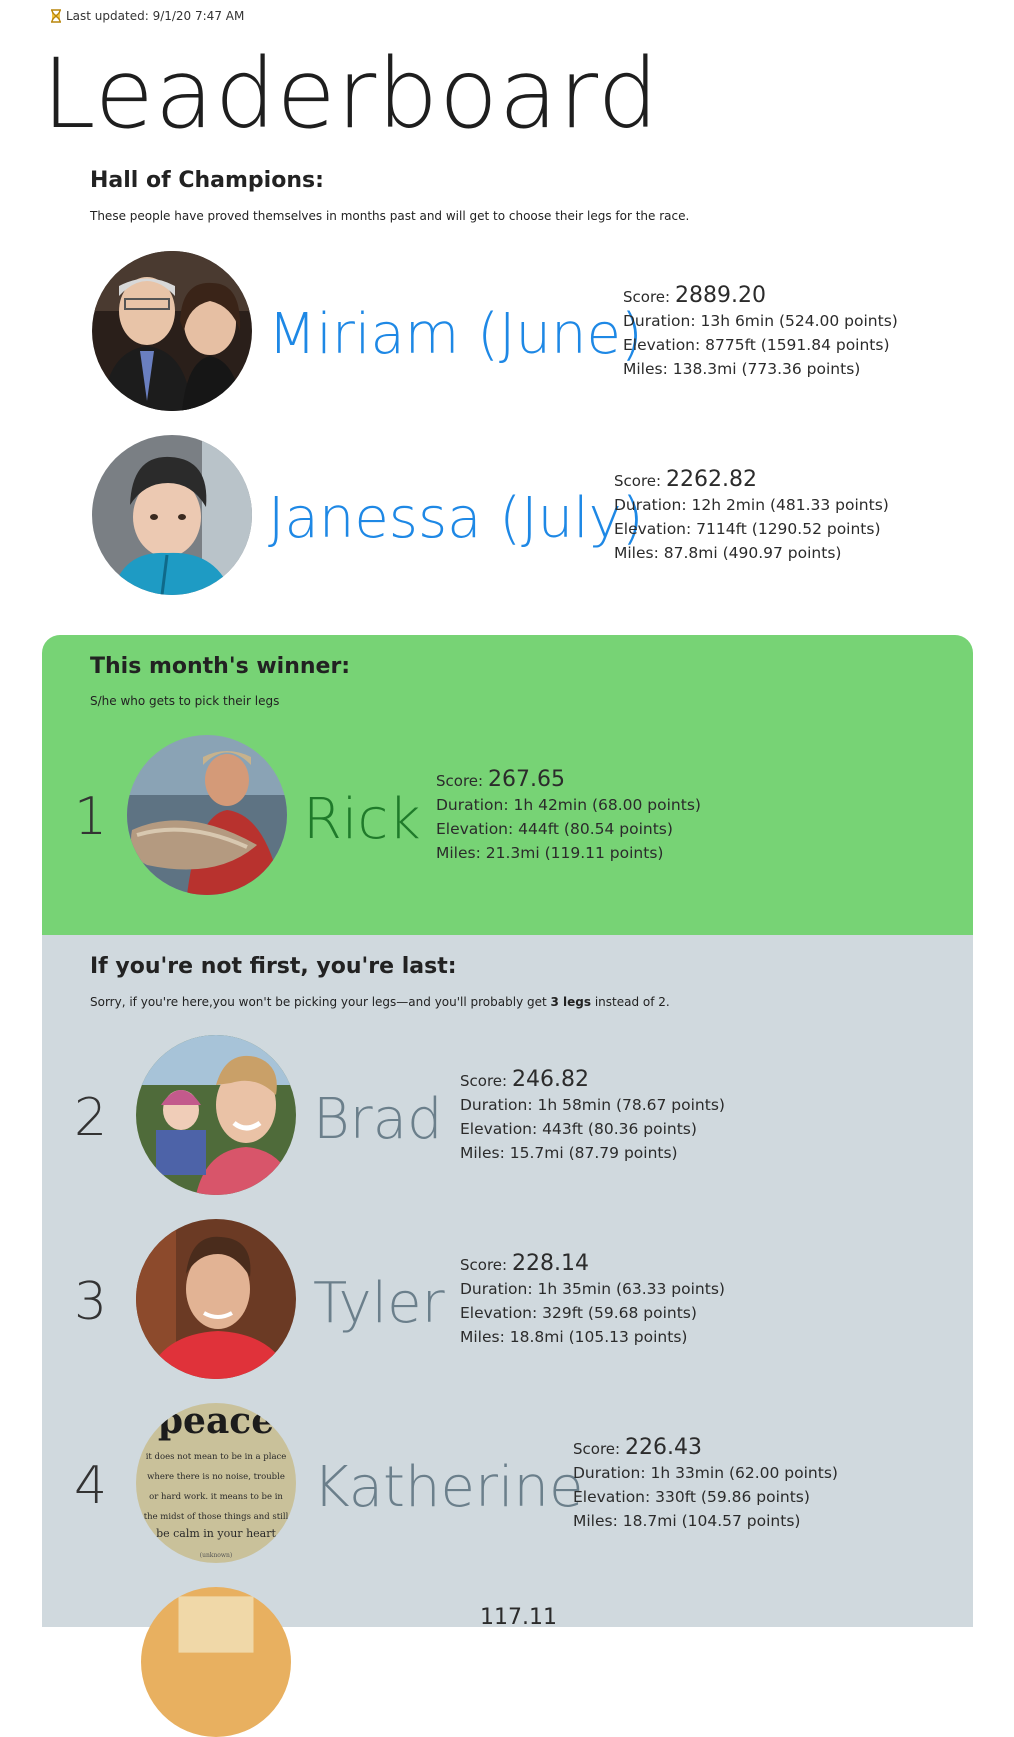 The height and width of the screenshot is (1737, 1014). I want to click on photo-credit: (unknown), so click(216, 1555).